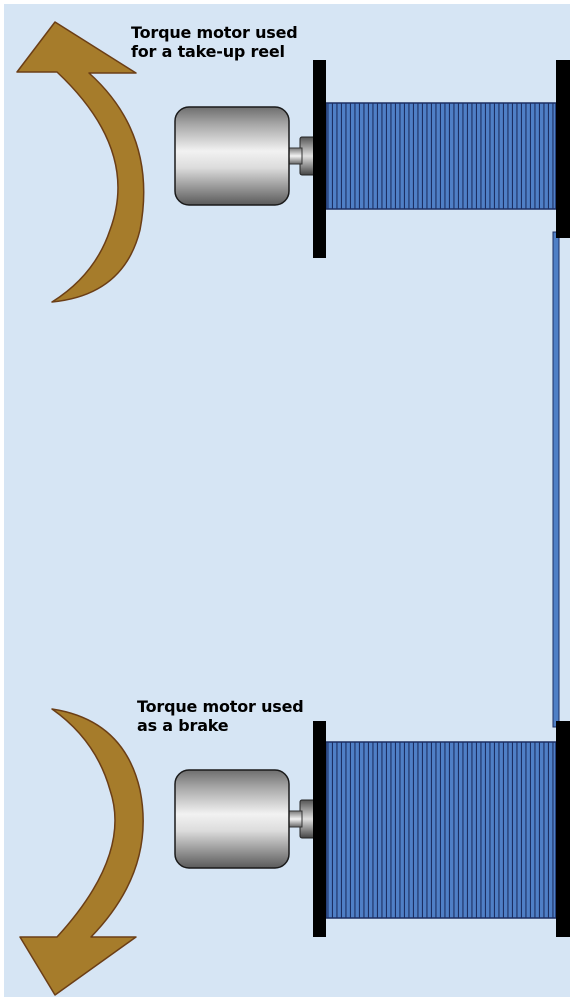 This screenshot has width=574, height=1001. I want to click on brake-label: Torque motor used as a brake, so click(220, 716).